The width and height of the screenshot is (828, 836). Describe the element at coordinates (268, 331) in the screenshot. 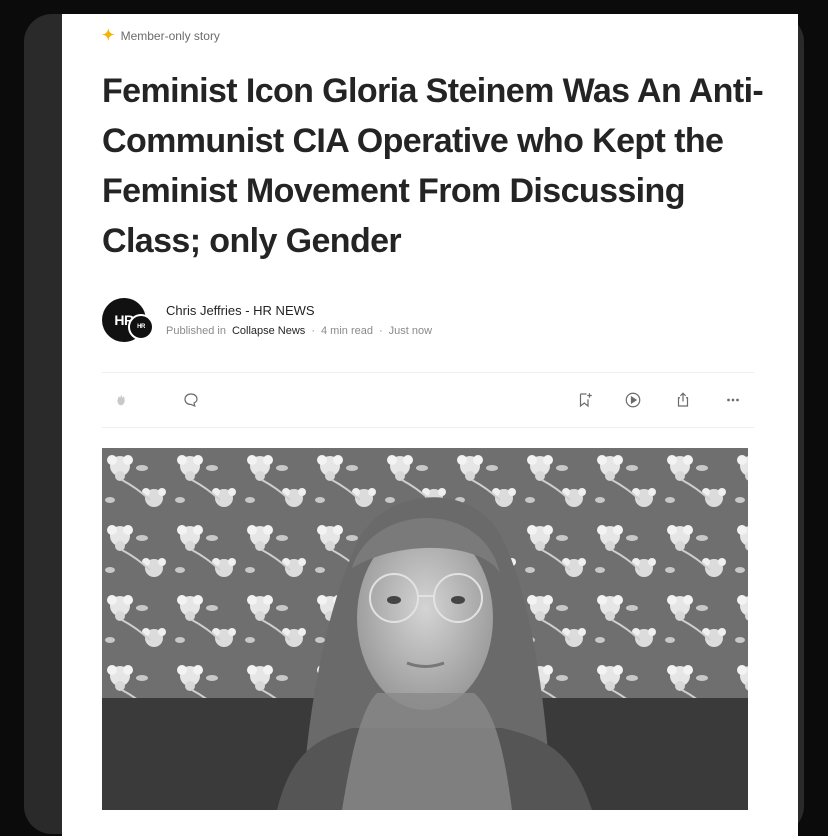

I see `publication-link: Collapse News` at that location.